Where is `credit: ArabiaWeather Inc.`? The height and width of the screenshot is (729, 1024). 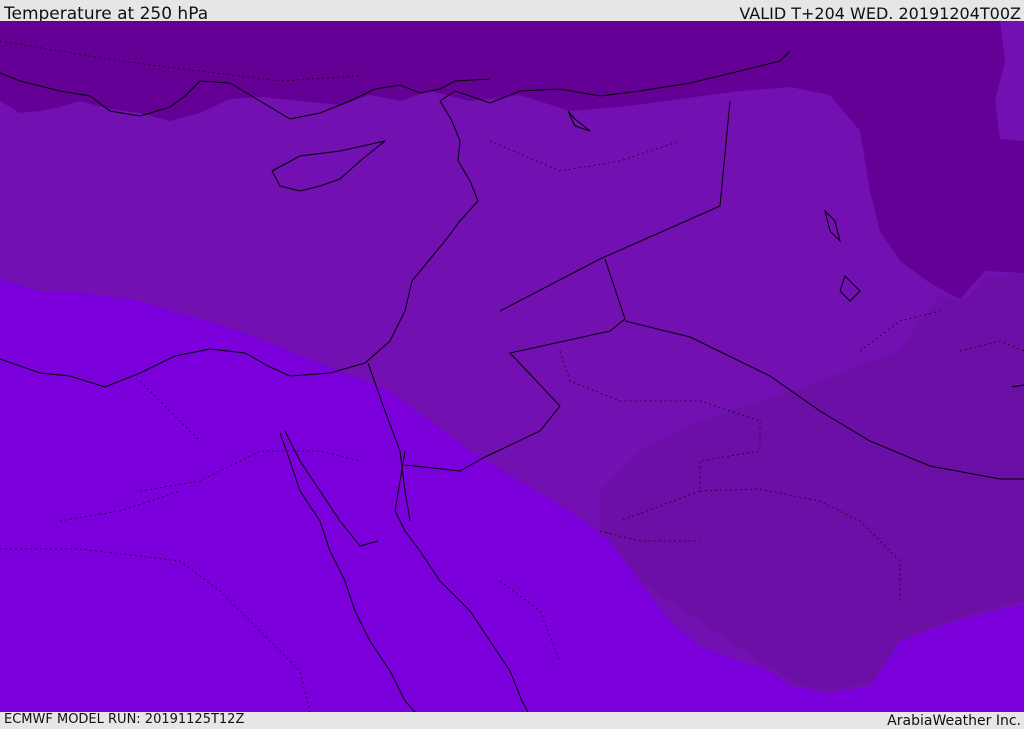 credit: ArabiaWeather Inc. is located at coordinates (954, 721).